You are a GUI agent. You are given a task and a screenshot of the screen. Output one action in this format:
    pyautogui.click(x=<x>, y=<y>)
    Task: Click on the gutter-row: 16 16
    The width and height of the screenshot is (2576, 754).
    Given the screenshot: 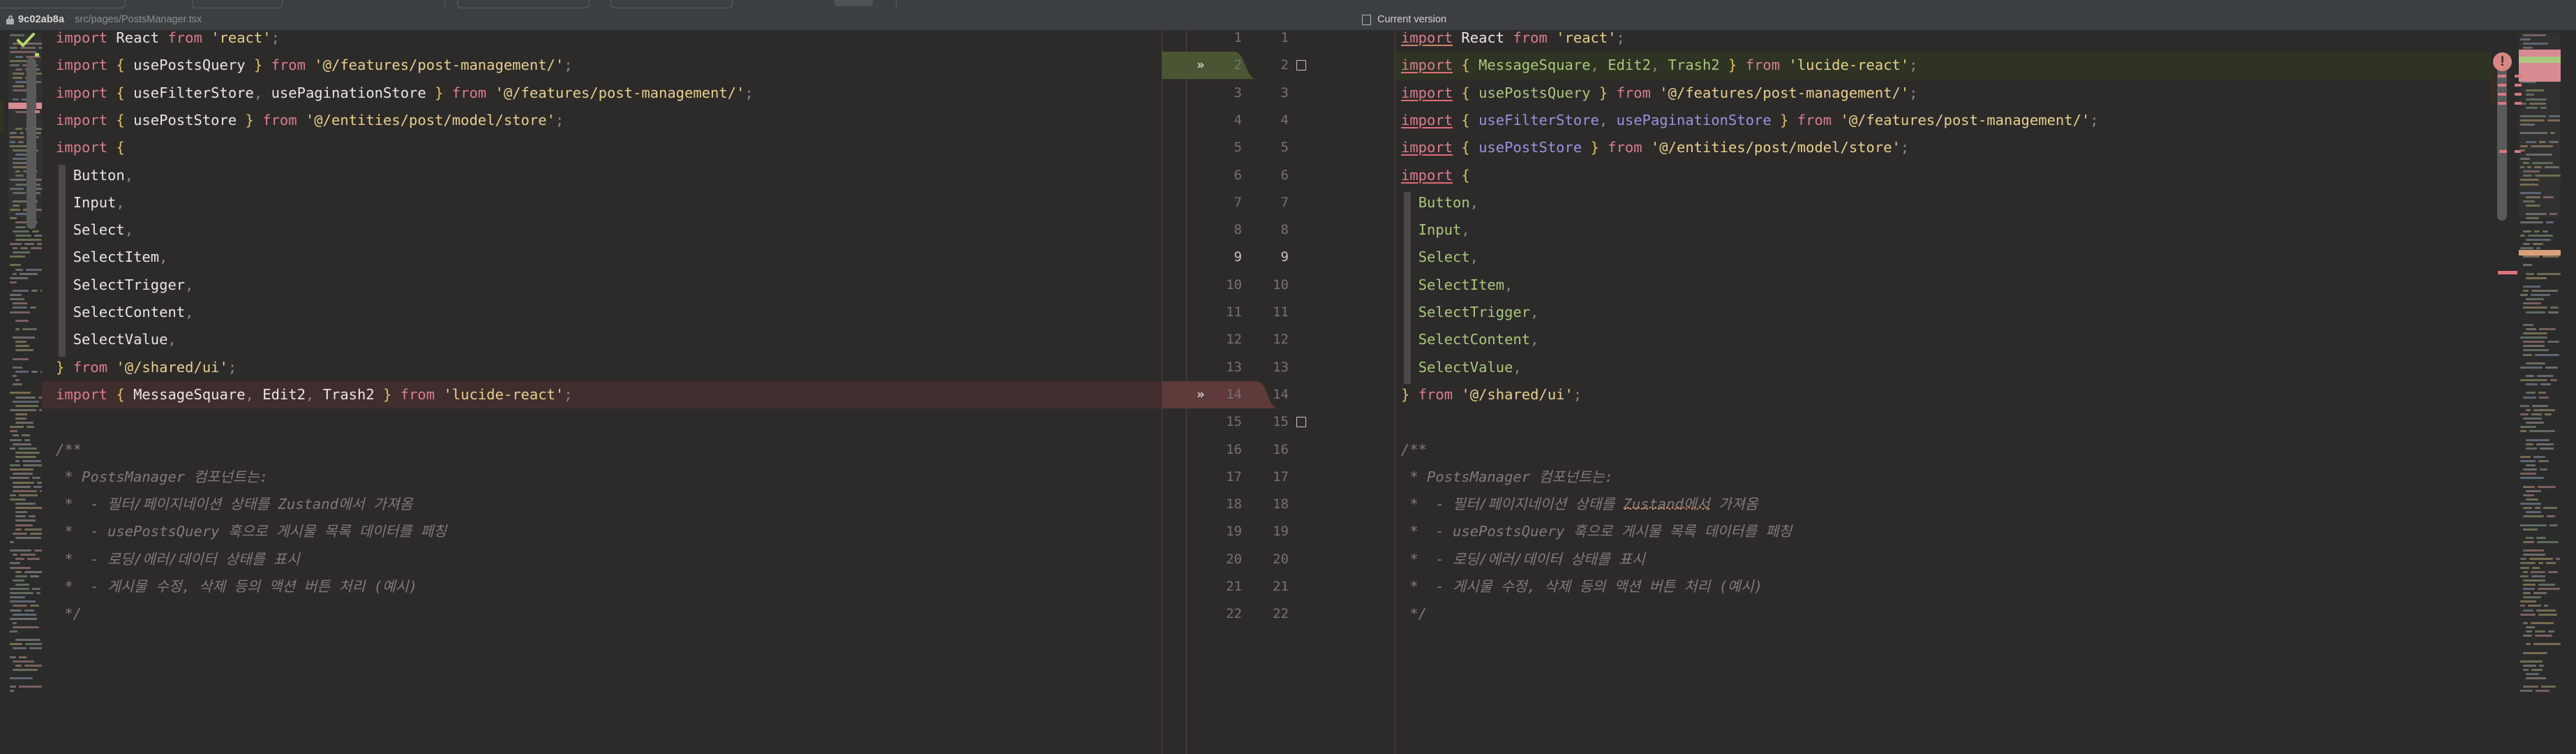 What is the action you would take?
    pyautogui.click(x=1278, y=450)
    